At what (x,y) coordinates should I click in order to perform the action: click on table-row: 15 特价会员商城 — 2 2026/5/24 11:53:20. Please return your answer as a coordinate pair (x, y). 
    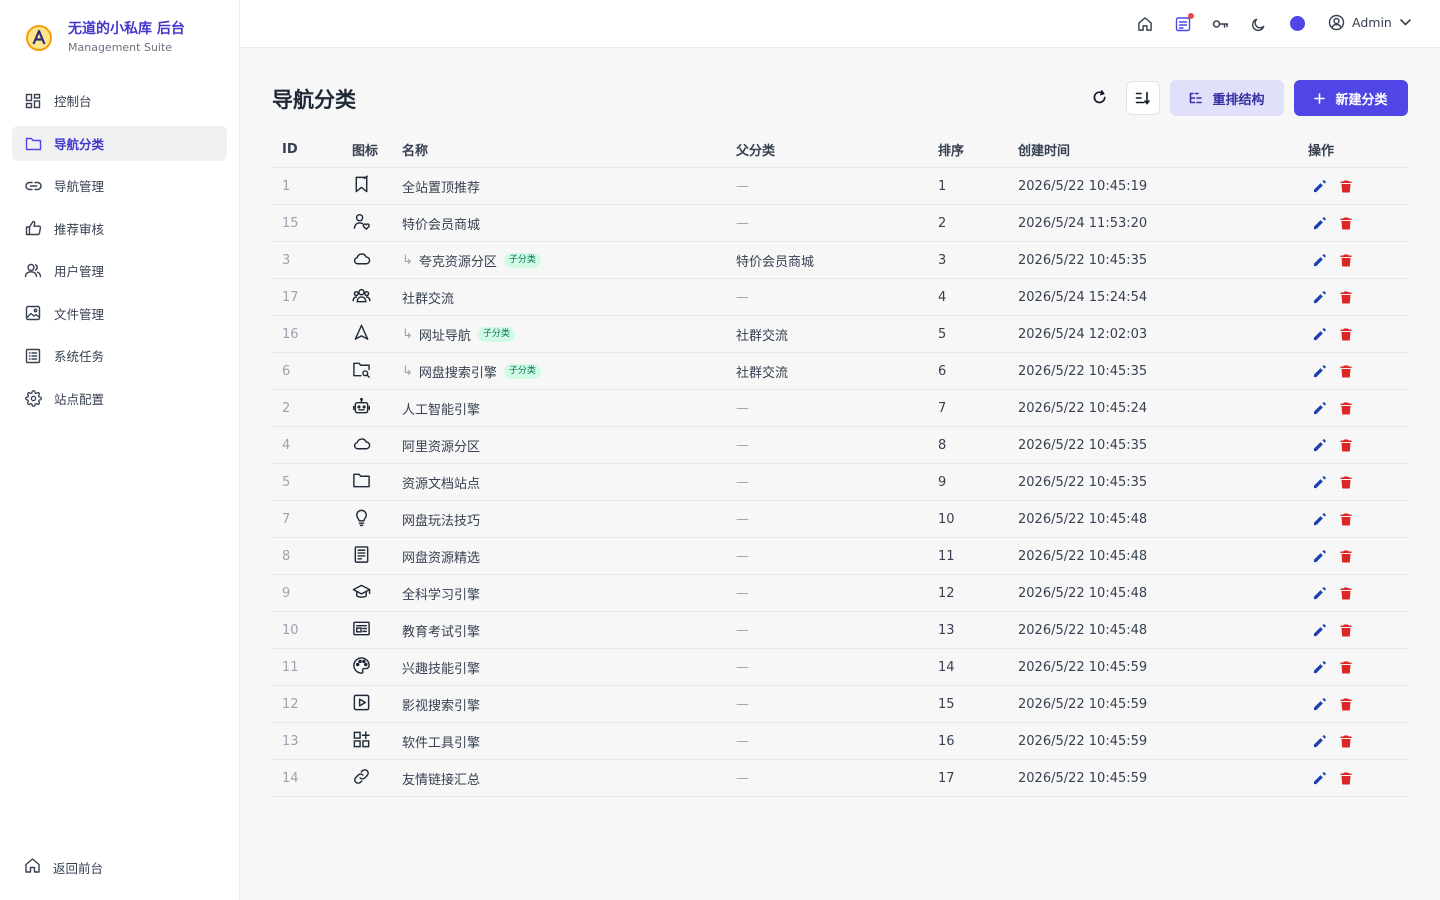
    Looking at the image, I should click on (840, 223).